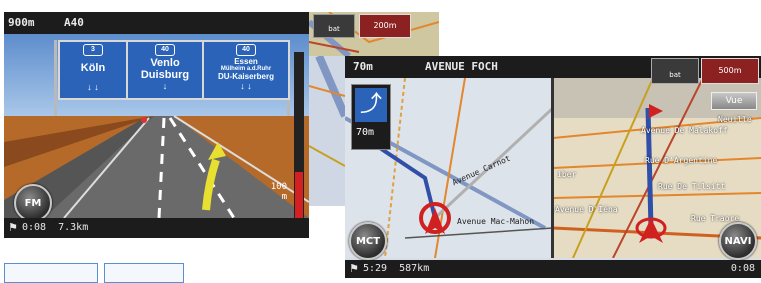  What do you see at coordinates (165, 63) in the screenshot?
I see `sign-city: Venlo` at bounding box center [165, 63].